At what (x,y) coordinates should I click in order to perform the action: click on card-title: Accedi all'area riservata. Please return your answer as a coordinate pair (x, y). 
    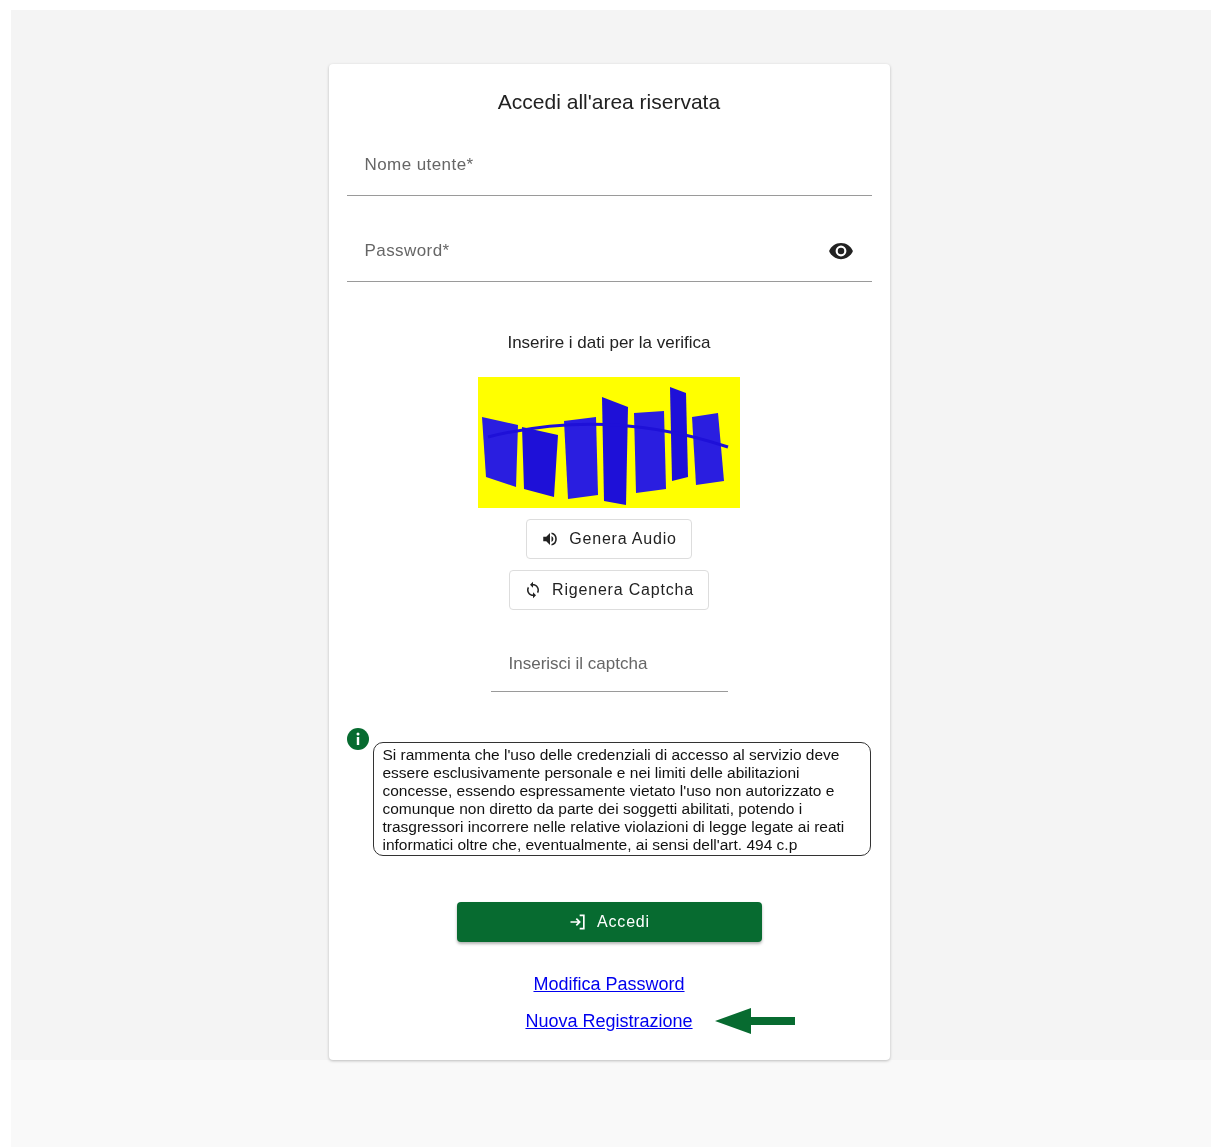
    Looking at the image, I should click on (609, 102).